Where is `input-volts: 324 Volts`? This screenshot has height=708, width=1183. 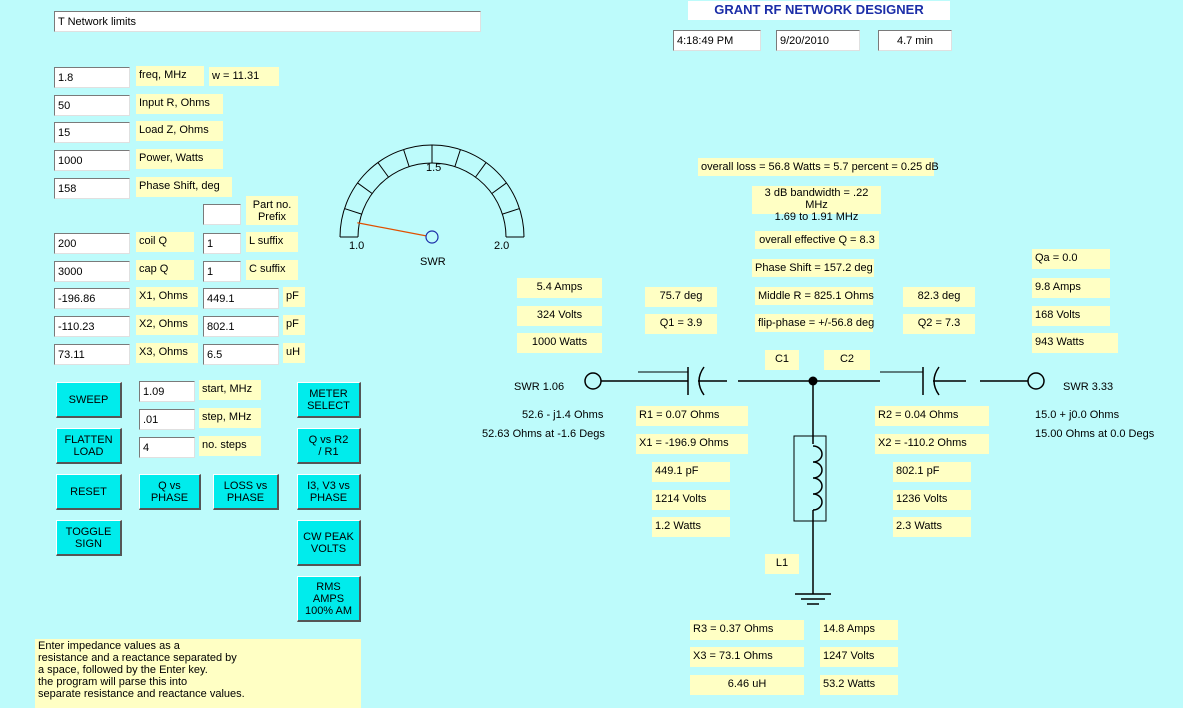
input-volts: 324 Volts is located at coordinates (559, 316).